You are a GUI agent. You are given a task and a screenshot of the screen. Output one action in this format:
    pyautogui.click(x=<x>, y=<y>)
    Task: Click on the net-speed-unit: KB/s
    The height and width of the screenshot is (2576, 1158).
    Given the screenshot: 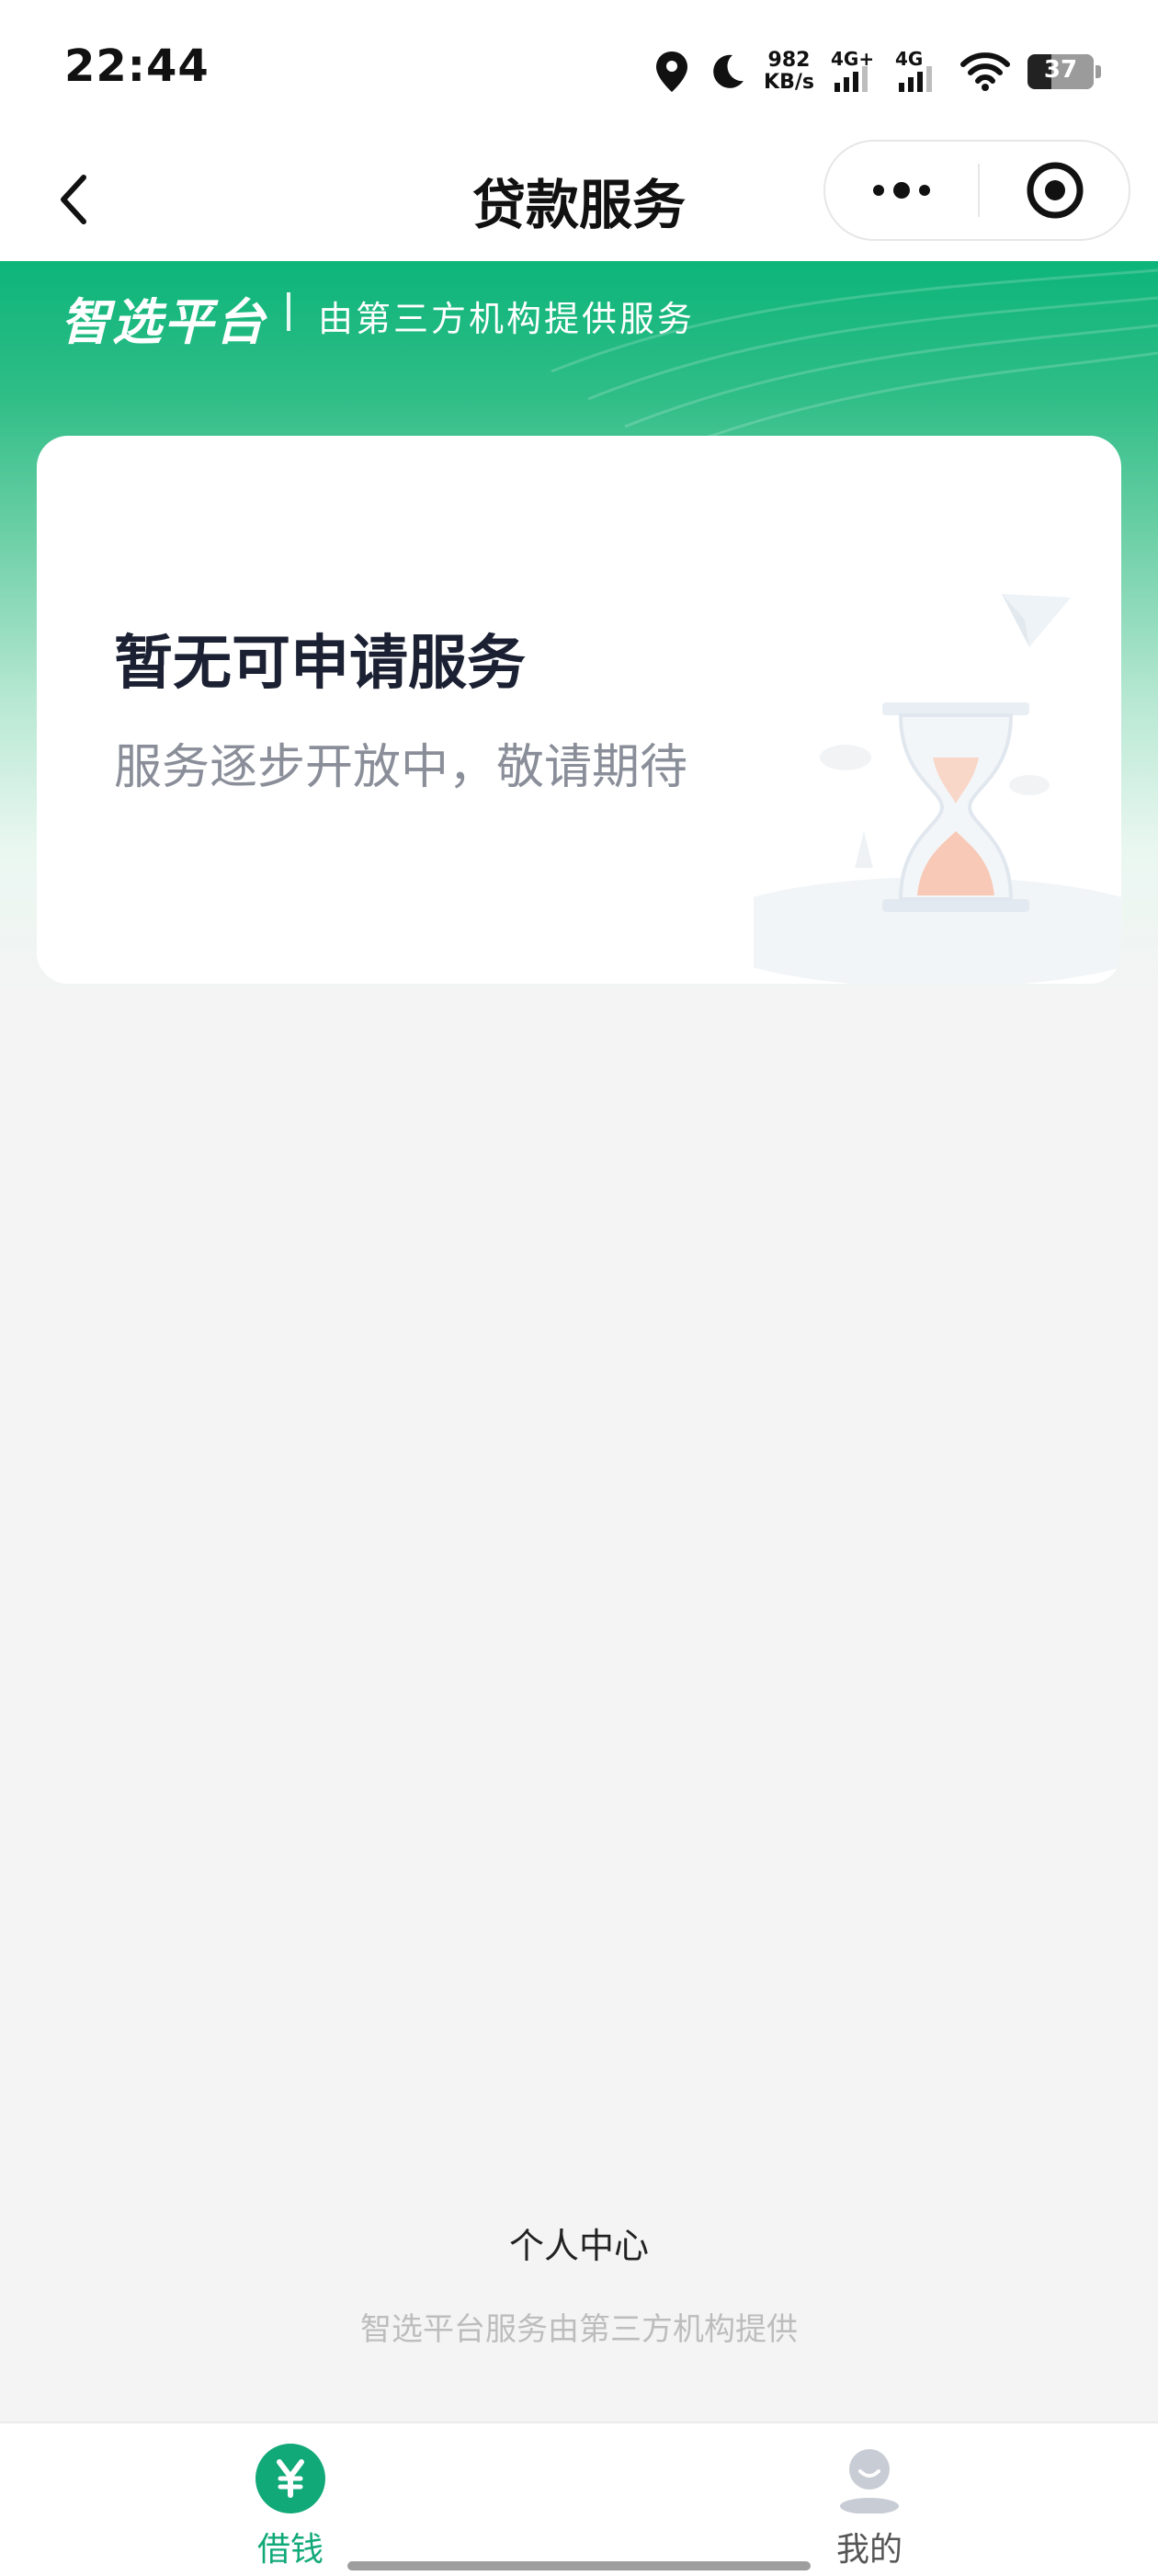 What is the action you would take?
    pyautogui.click(x=789, y=82)
    